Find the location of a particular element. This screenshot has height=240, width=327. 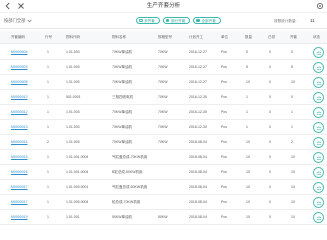

filter-label: 部分齐套 is located at coordinates (178, 20).